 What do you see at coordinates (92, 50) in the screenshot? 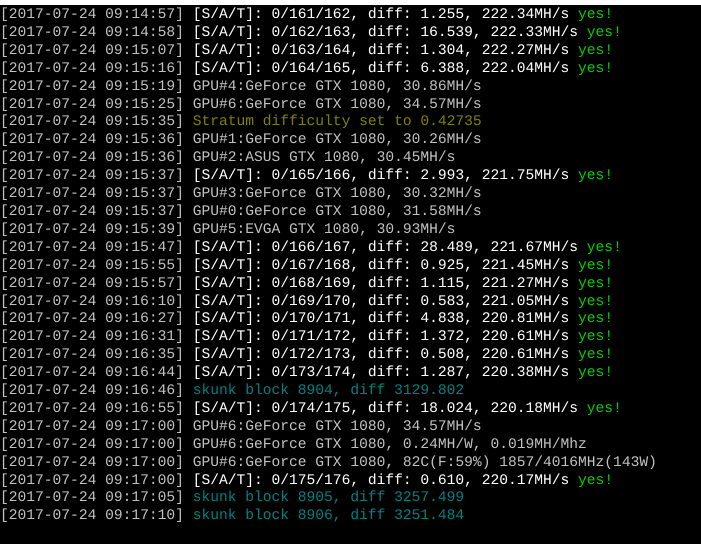
I see `timestamp: [2017-07-24 09:15:07]` at bounding box center [92, 50].